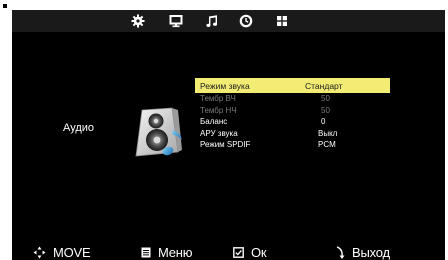  I want to click on menu-item-sound-mode: Режим звука Стандарт, so click(292, 85).